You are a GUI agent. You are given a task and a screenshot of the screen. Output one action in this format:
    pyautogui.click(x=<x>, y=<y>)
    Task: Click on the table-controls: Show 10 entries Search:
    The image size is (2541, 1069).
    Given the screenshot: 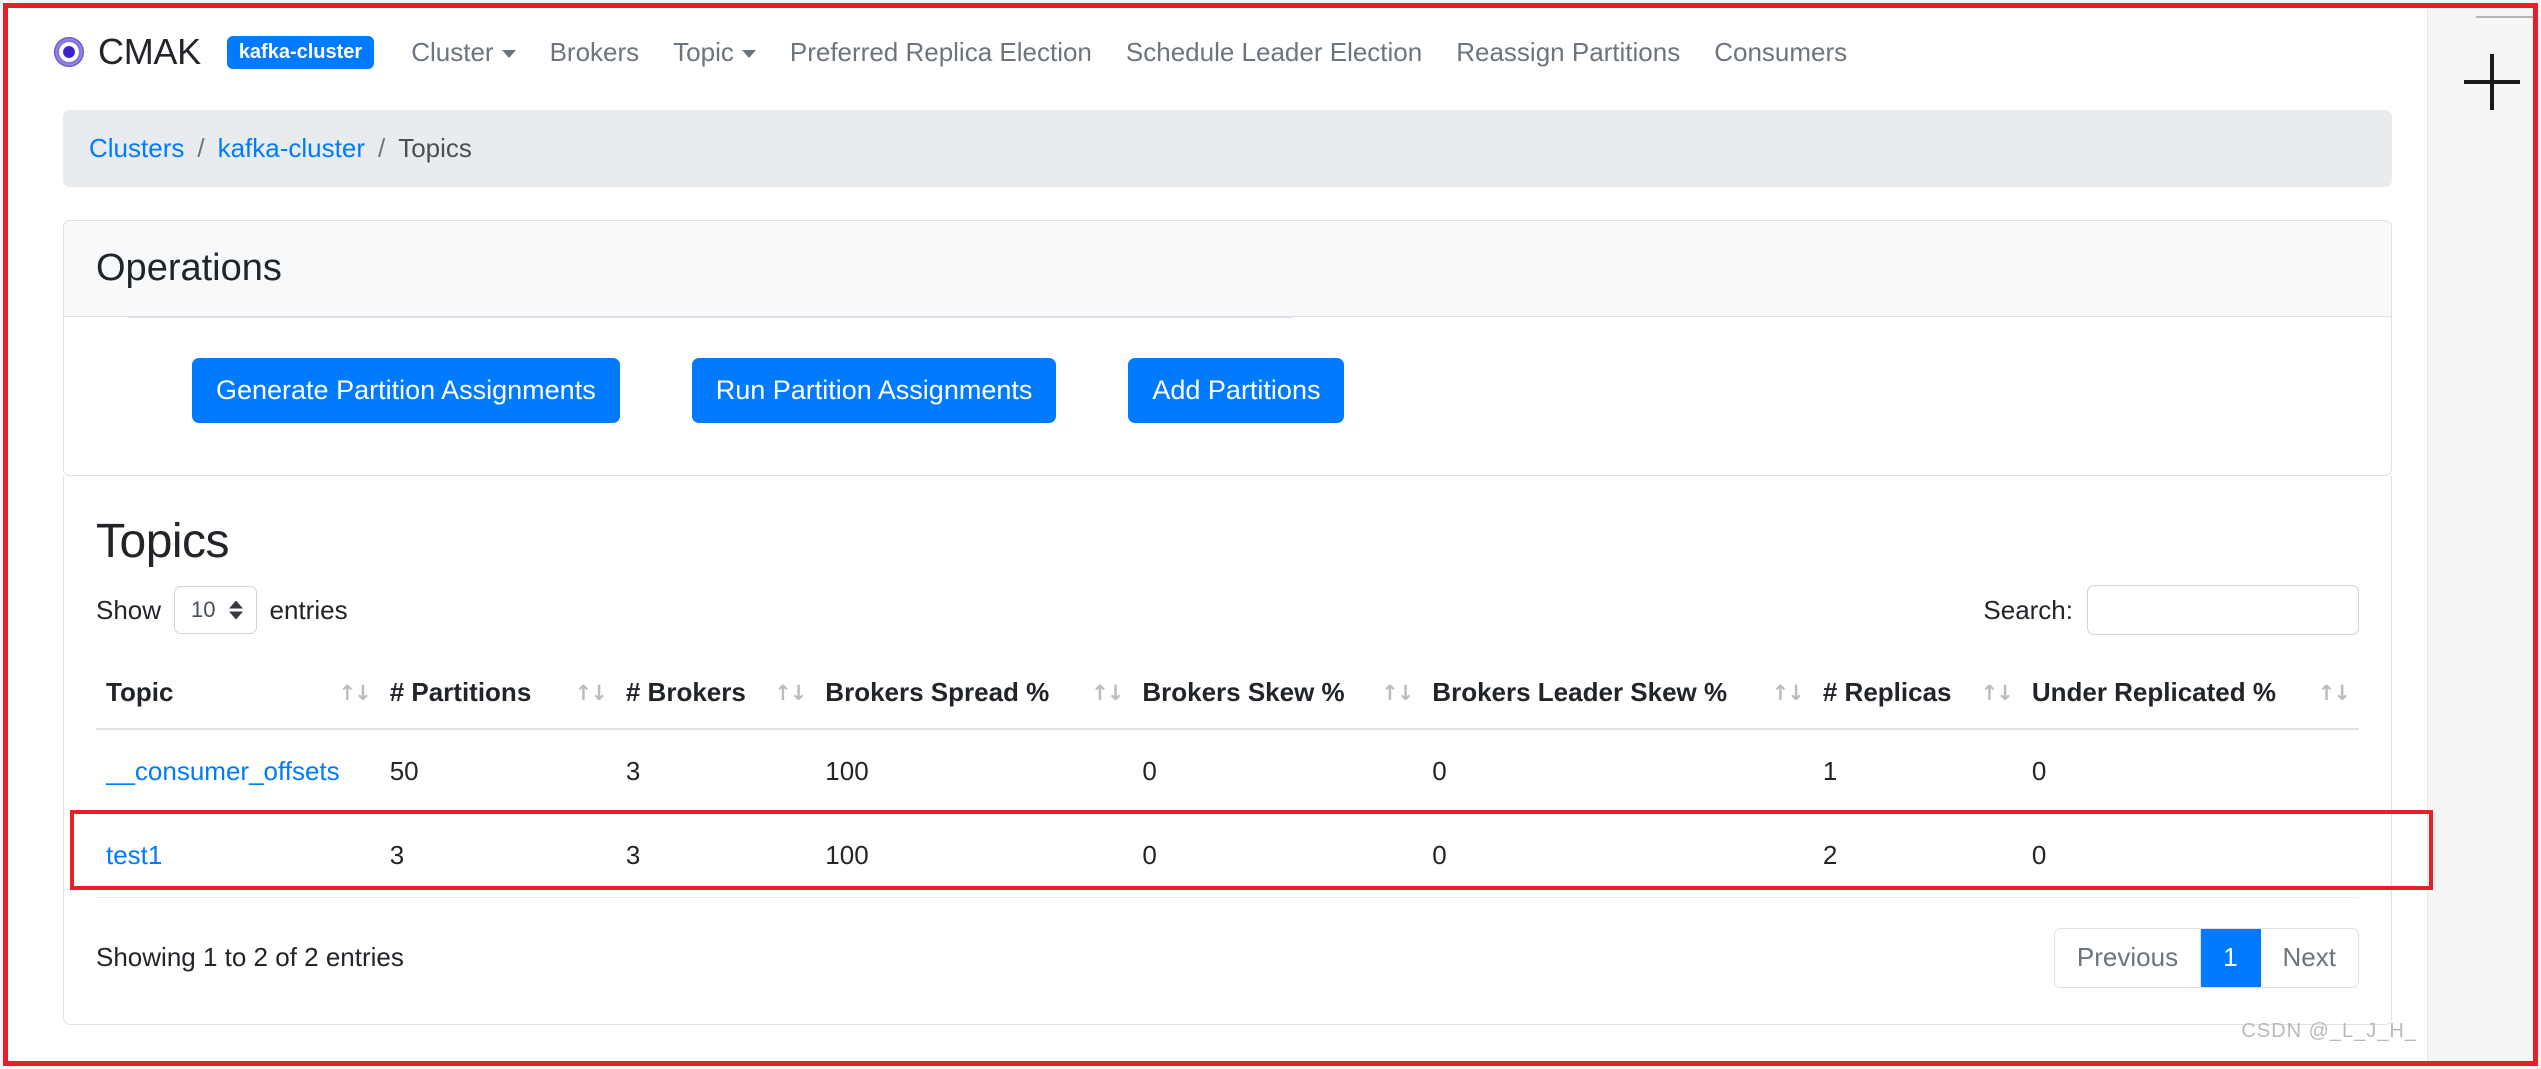 What is the action you would take?
    pyautogui.click(x=1227, y=610)
    